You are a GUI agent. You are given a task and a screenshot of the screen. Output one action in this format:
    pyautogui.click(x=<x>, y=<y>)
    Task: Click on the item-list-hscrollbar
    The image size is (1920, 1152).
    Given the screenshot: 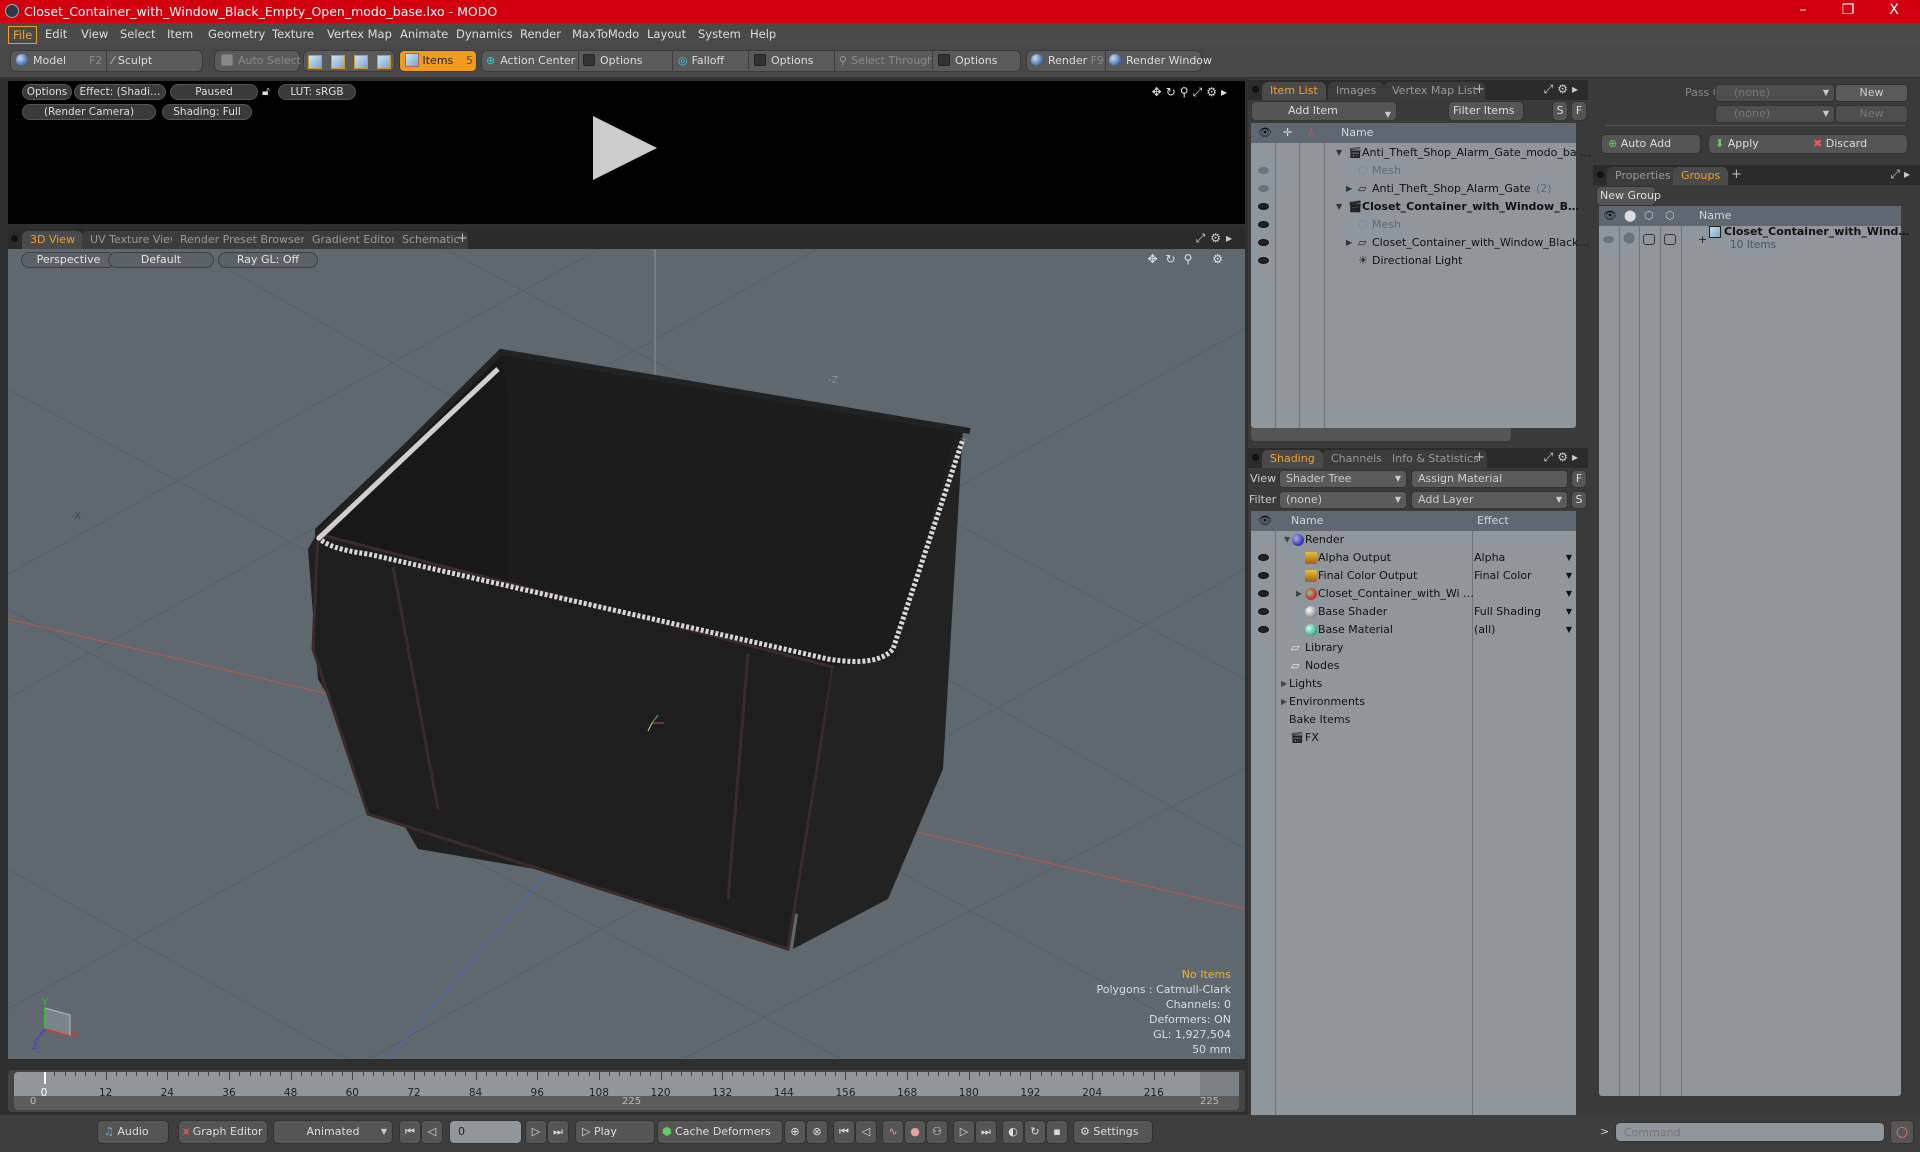 What is the action you would take?
    pyautogui.click(x=1381, y=434)
    